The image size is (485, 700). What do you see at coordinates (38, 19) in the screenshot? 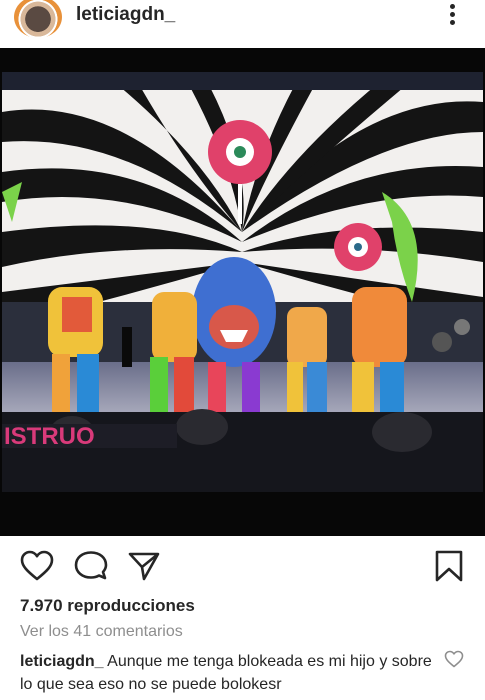
I see `profile-avatar` at bounding box center [38, 19].